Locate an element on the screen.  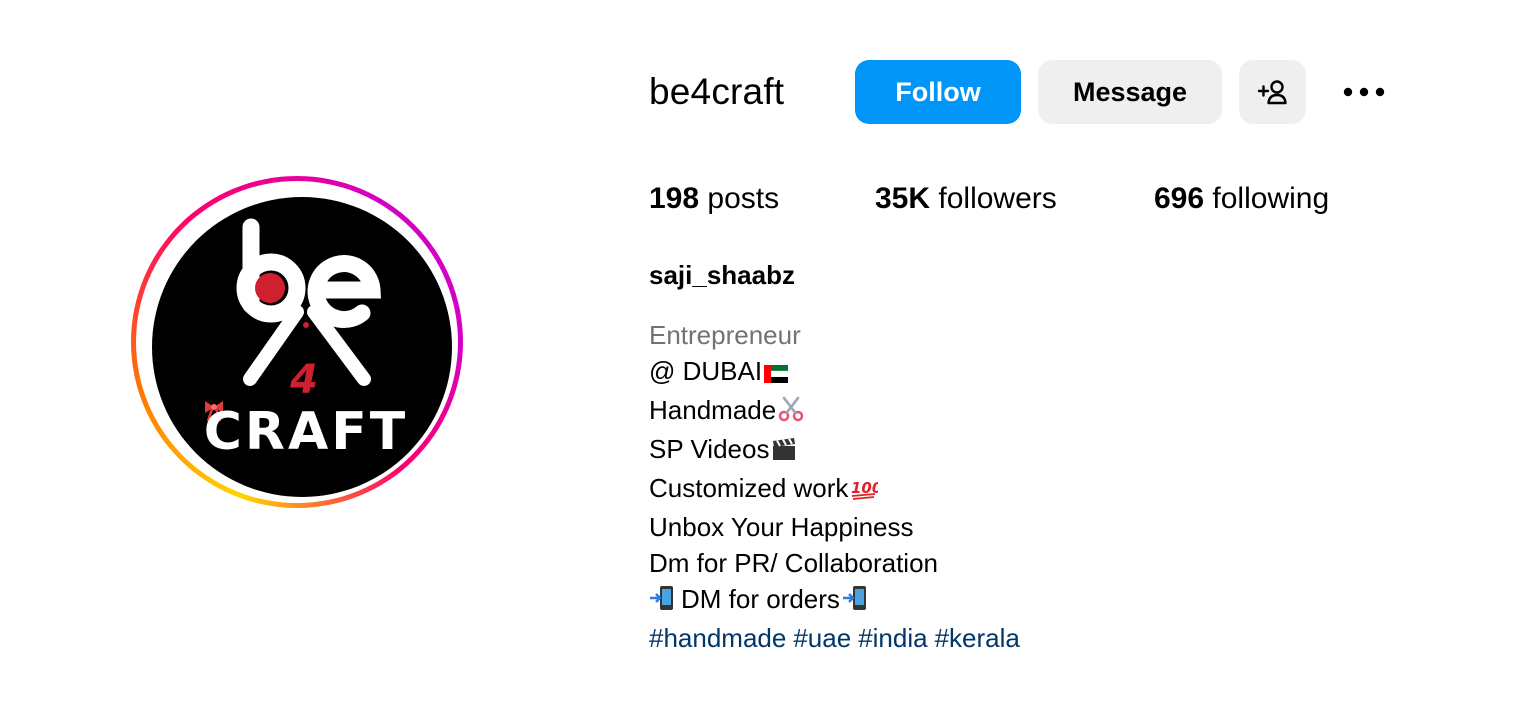
bio-line: @ DUBAI is located at coordinates (838, 372).